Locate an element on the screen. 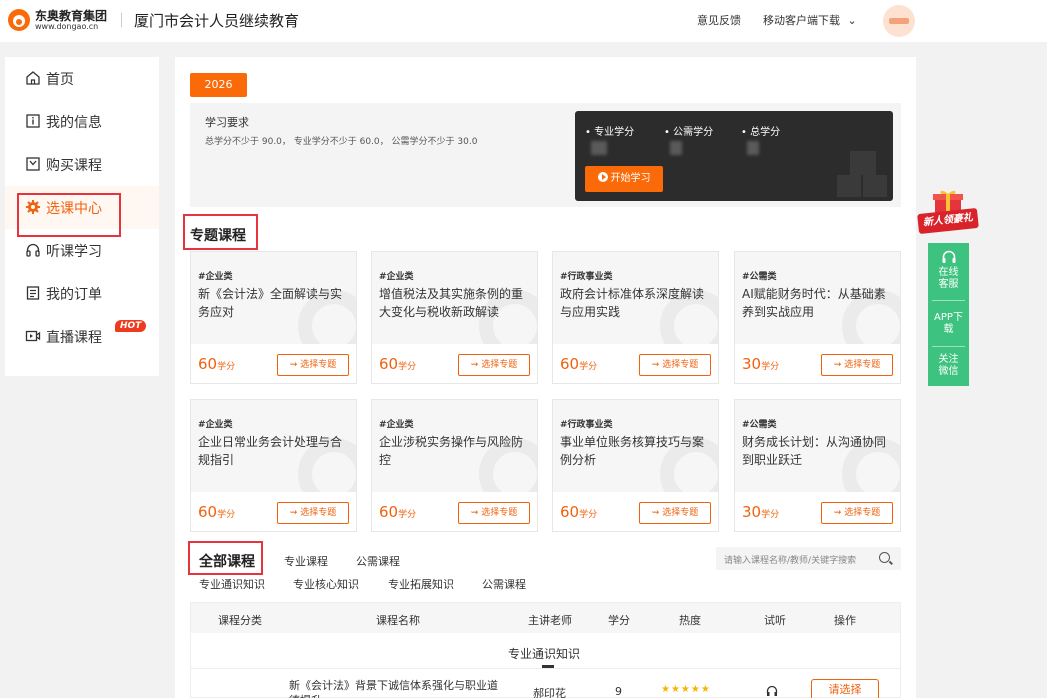 The width and height of the screenshot is (1047, 698). dongao-logo: 东奥教育集团 www.dongao.cn is located at coordinates (62, 20).